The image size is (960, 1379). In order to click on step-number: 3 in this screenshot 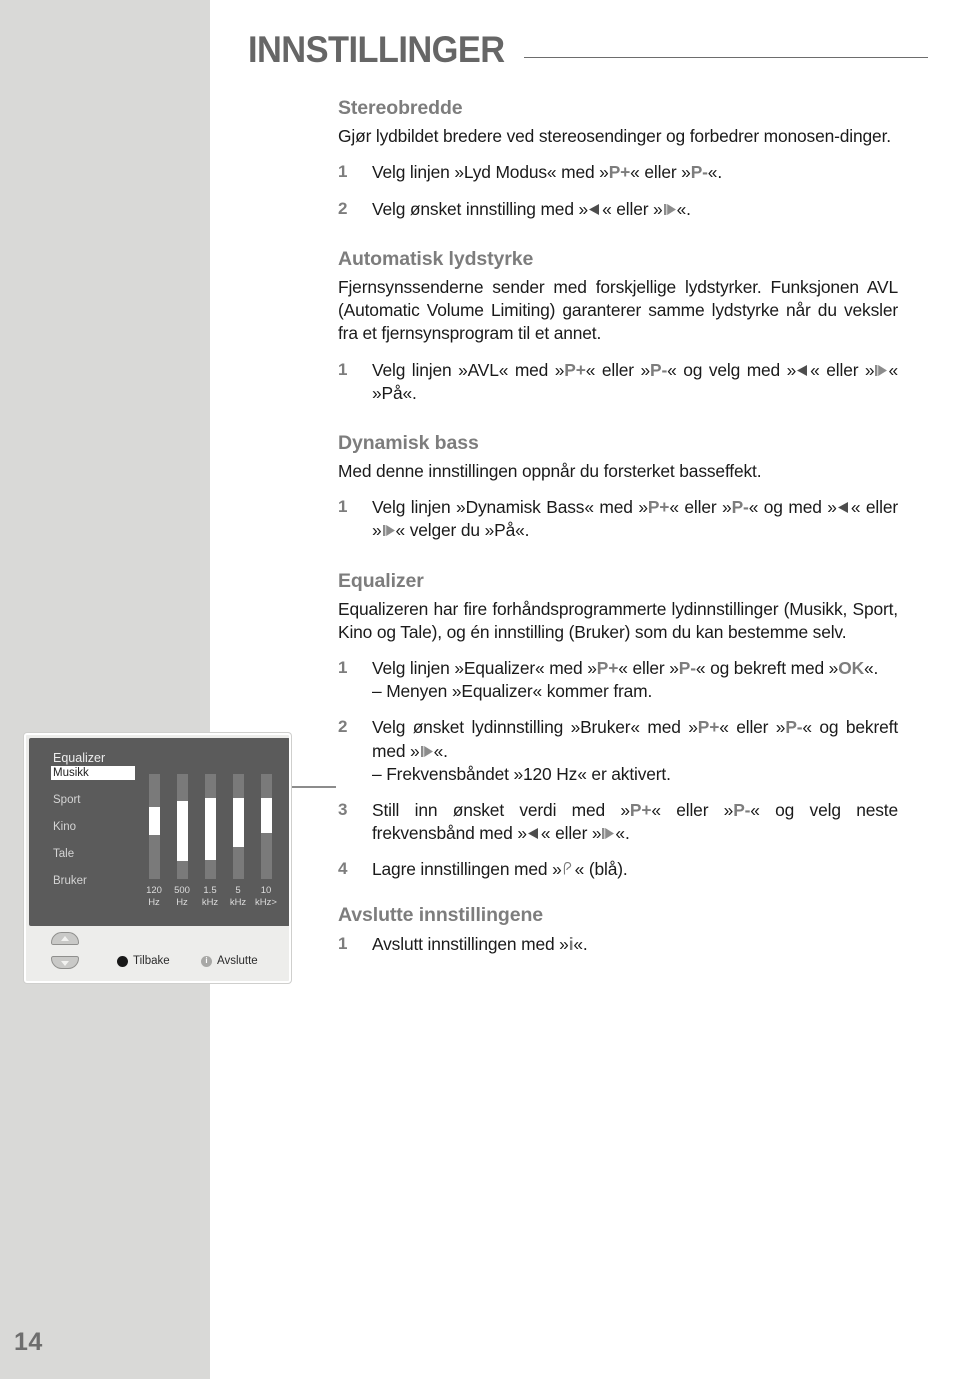, I will do `click(343, 809)`.